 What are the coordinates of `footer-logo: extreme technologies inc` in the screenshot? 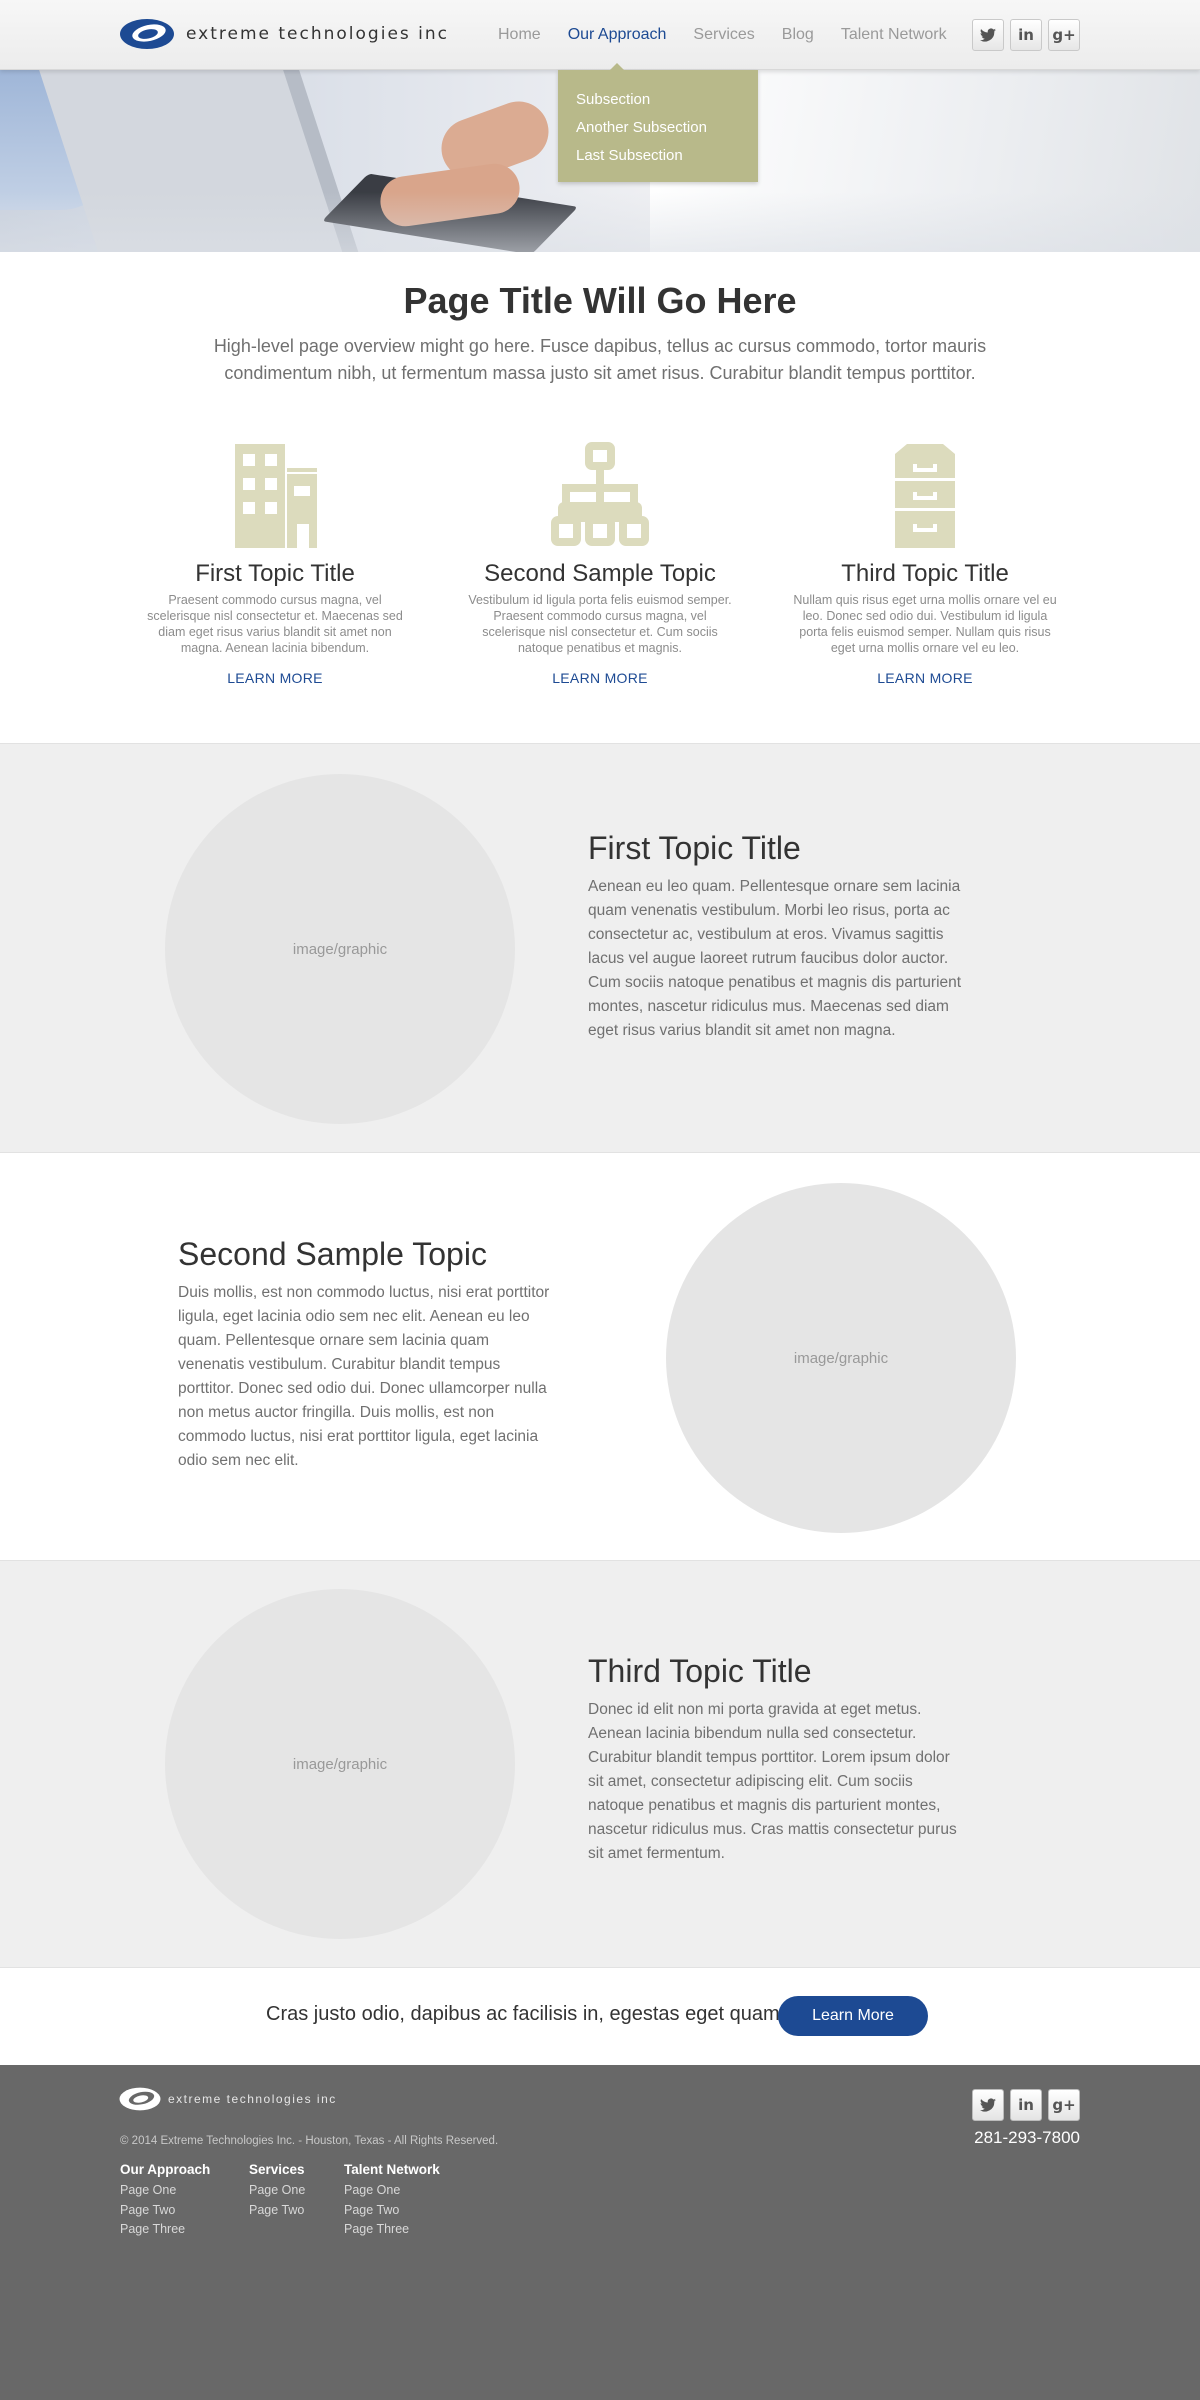 It's located at (227, 2099).